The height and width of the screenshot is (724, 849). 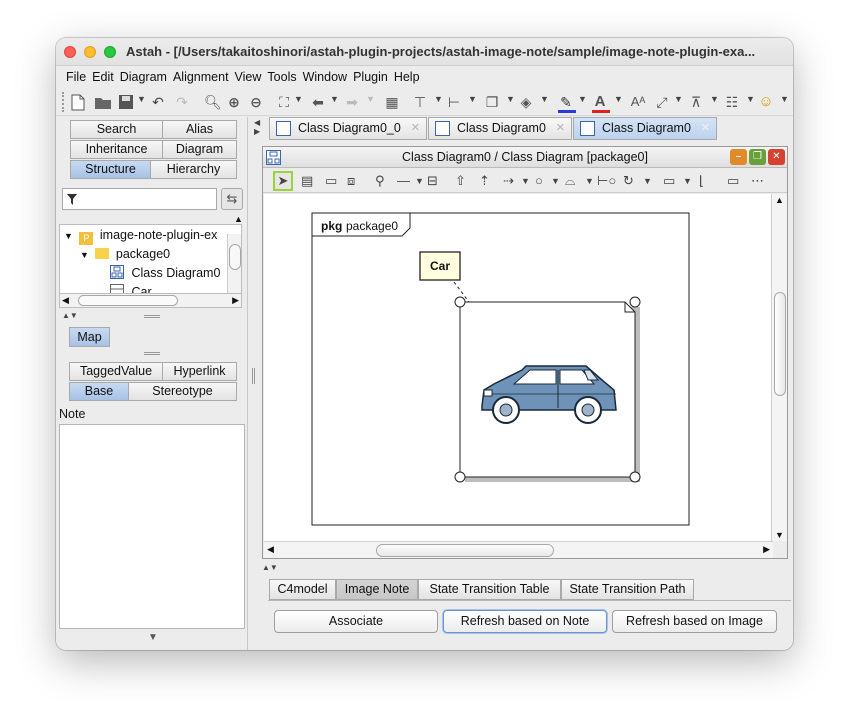 What do you see at coordinates (298, 99) in the screenshot?
I see `fit-dropdown-arrow: ▼` at bounding box center [298, 99].